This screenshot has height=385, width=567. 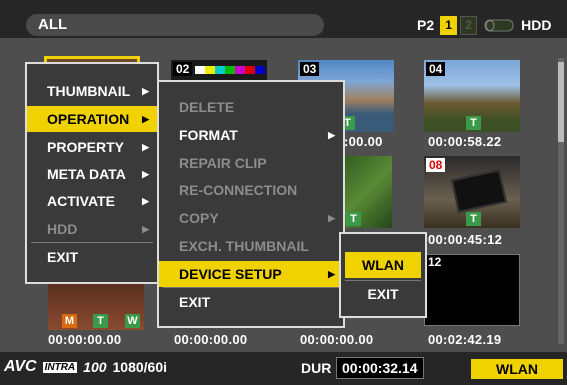 I want to click on menu-item-property: PROPERTY ▶, so click(x=92, y=147).